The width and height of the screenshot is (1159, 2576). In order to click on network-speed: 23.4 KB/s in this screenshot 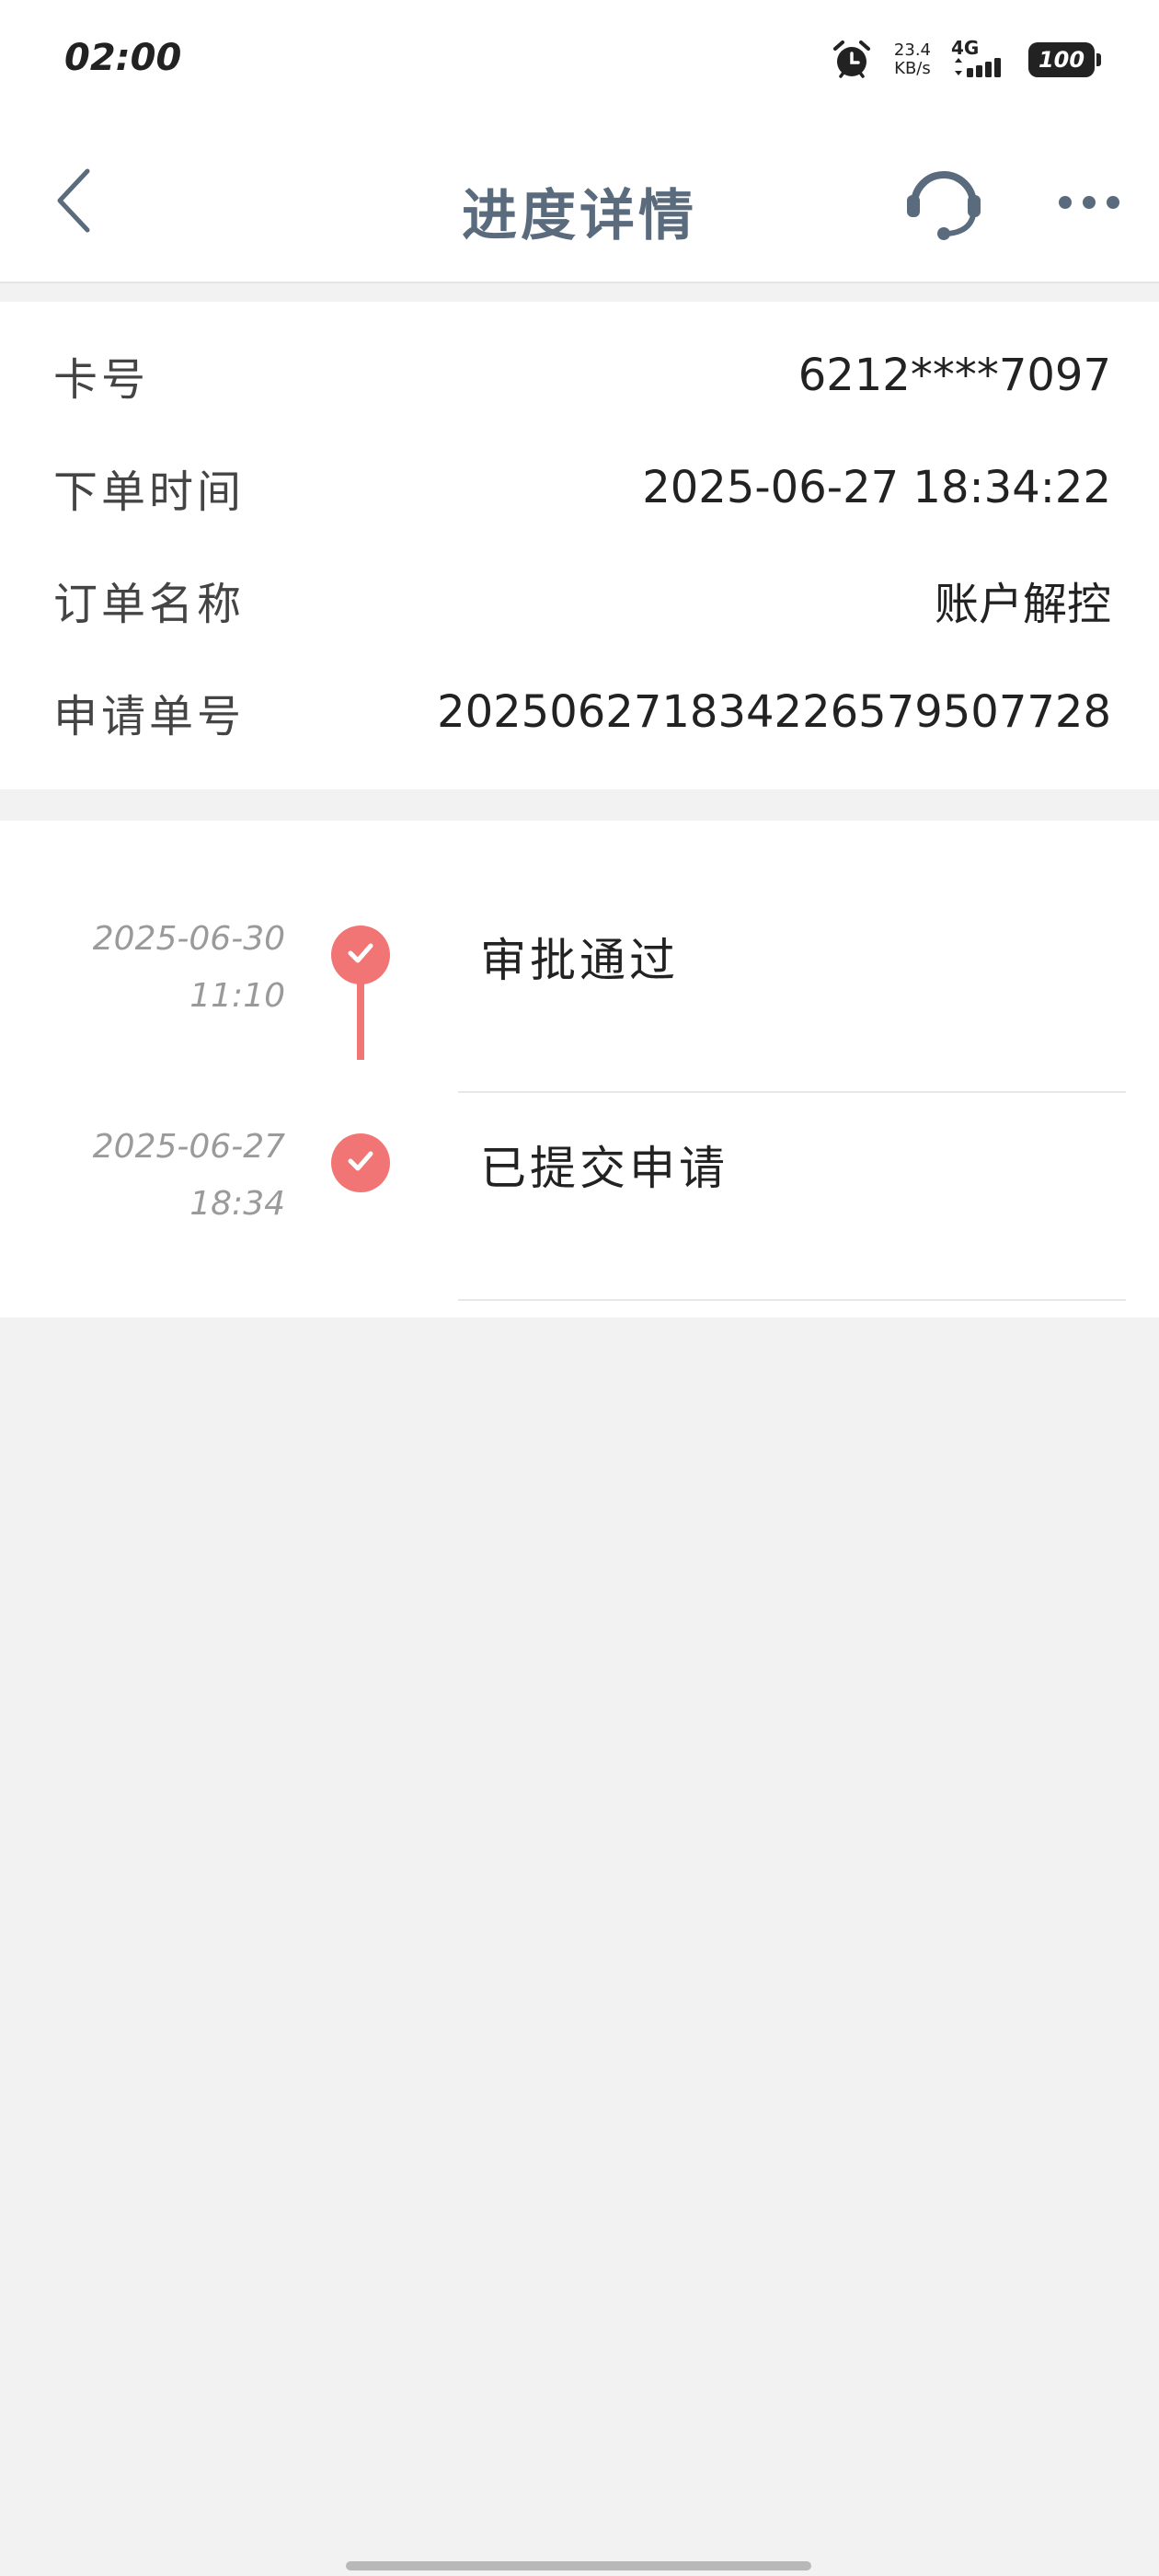, I will do `click(912, 59)`.